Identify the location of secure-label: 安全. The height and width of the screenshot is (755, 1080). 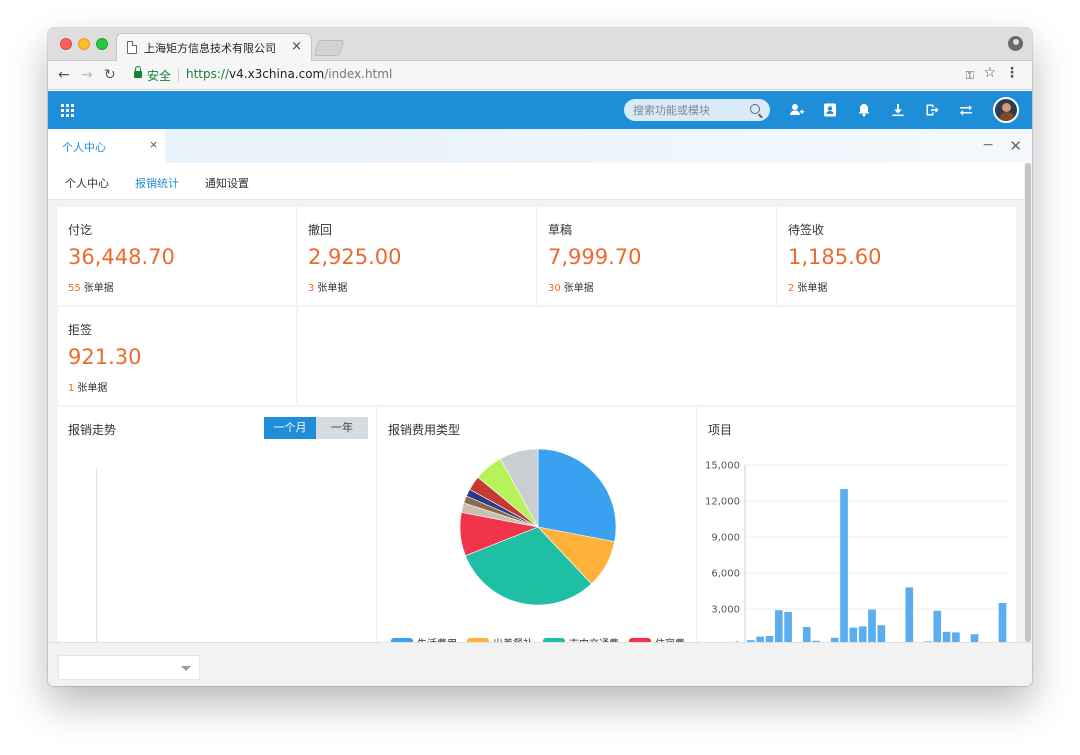
(159, 76).